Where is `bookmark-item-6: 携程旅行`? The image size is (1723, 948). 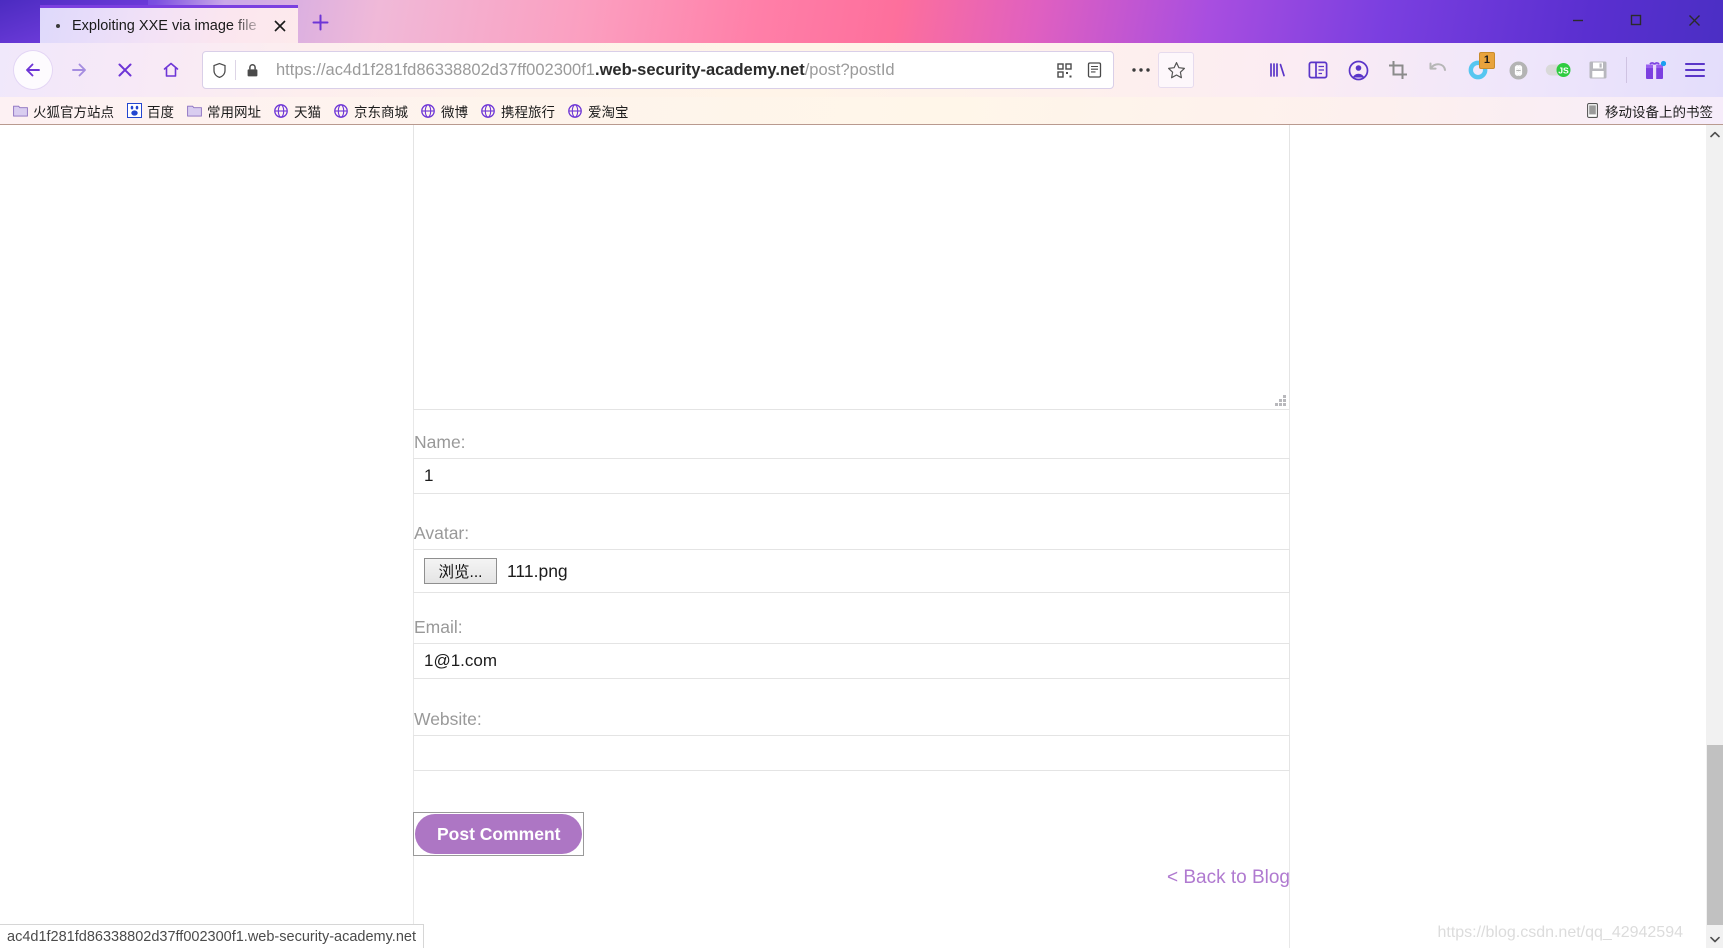 bookmark-item-6: 携程旅行 is located at coordinates (517, 111).